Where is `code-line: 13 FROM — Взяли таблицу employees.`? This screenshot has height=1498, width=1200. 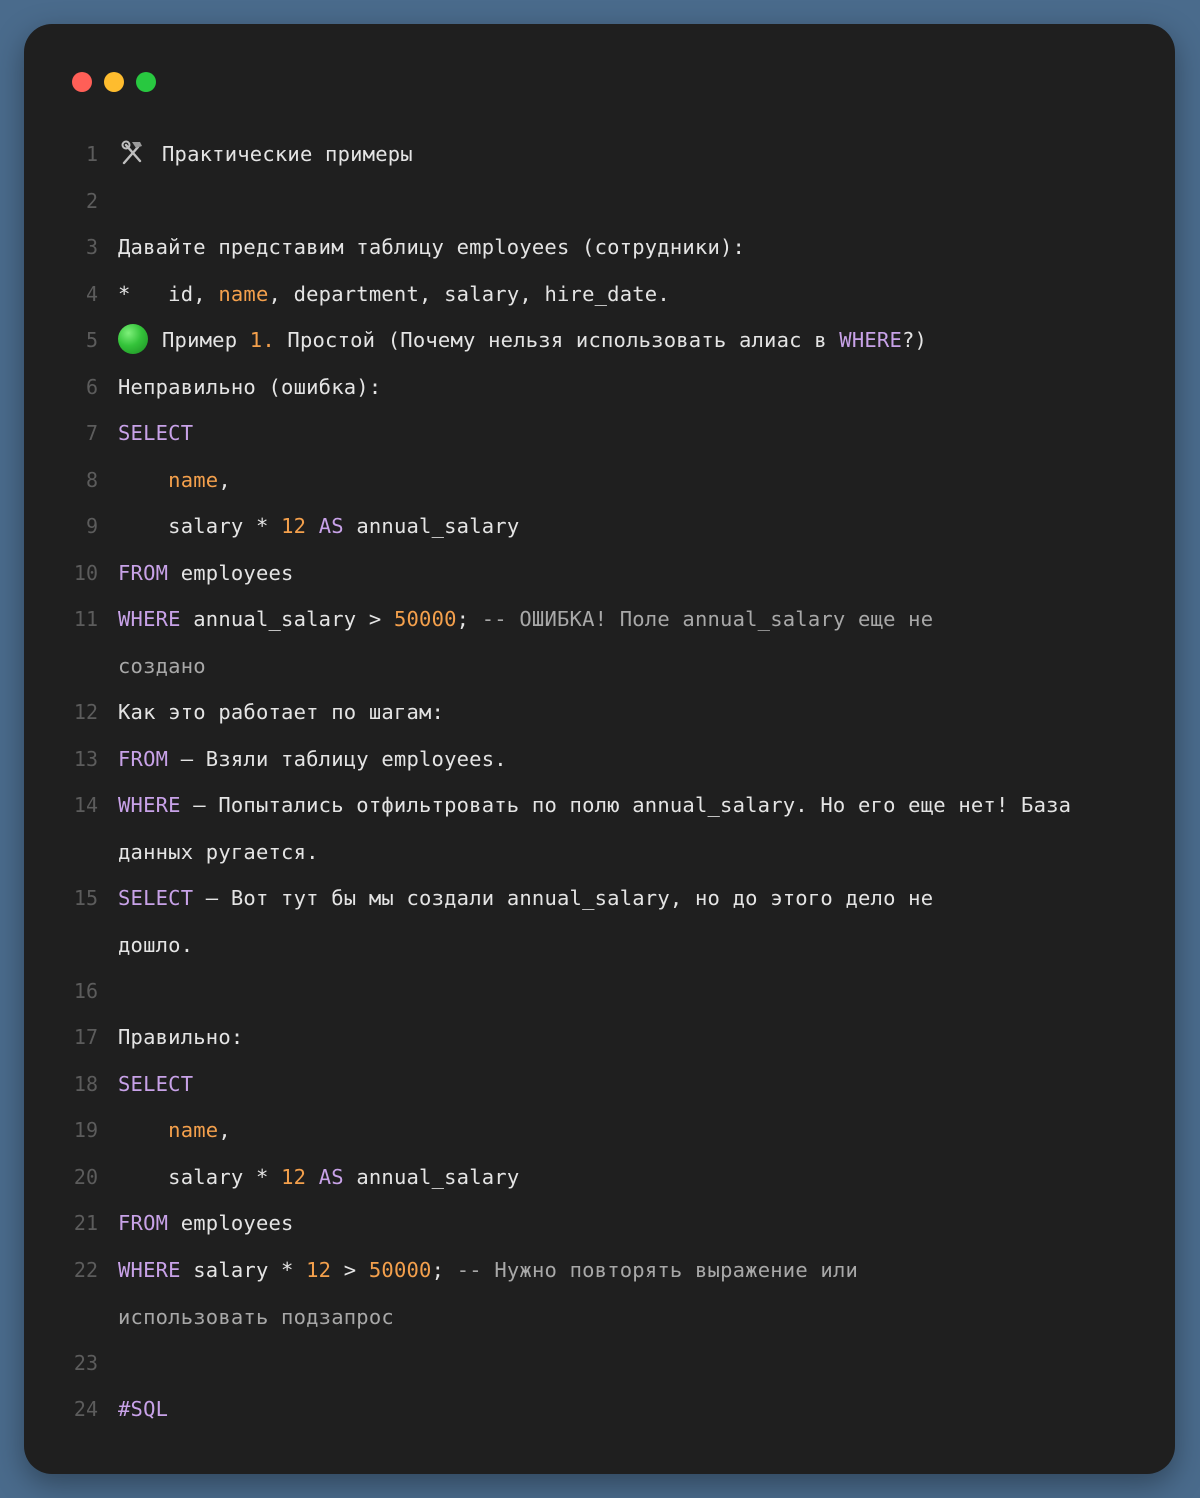
code-line: 13 FROM — Взяли таблицу employees. is located at coordinates (599, 759).